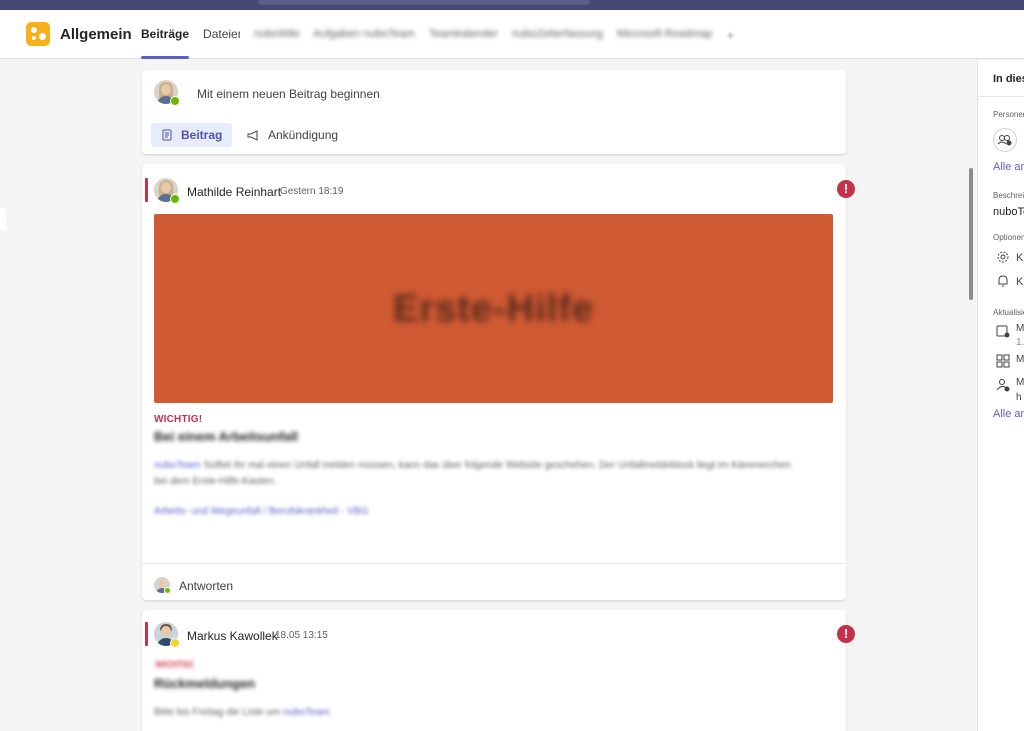 The width and height of the screenshot is (1024, 731). Describe the element at coordinates (1008, 167) in the screenshot. I see `show-all-people-link: Alle anzeigen` at that location.